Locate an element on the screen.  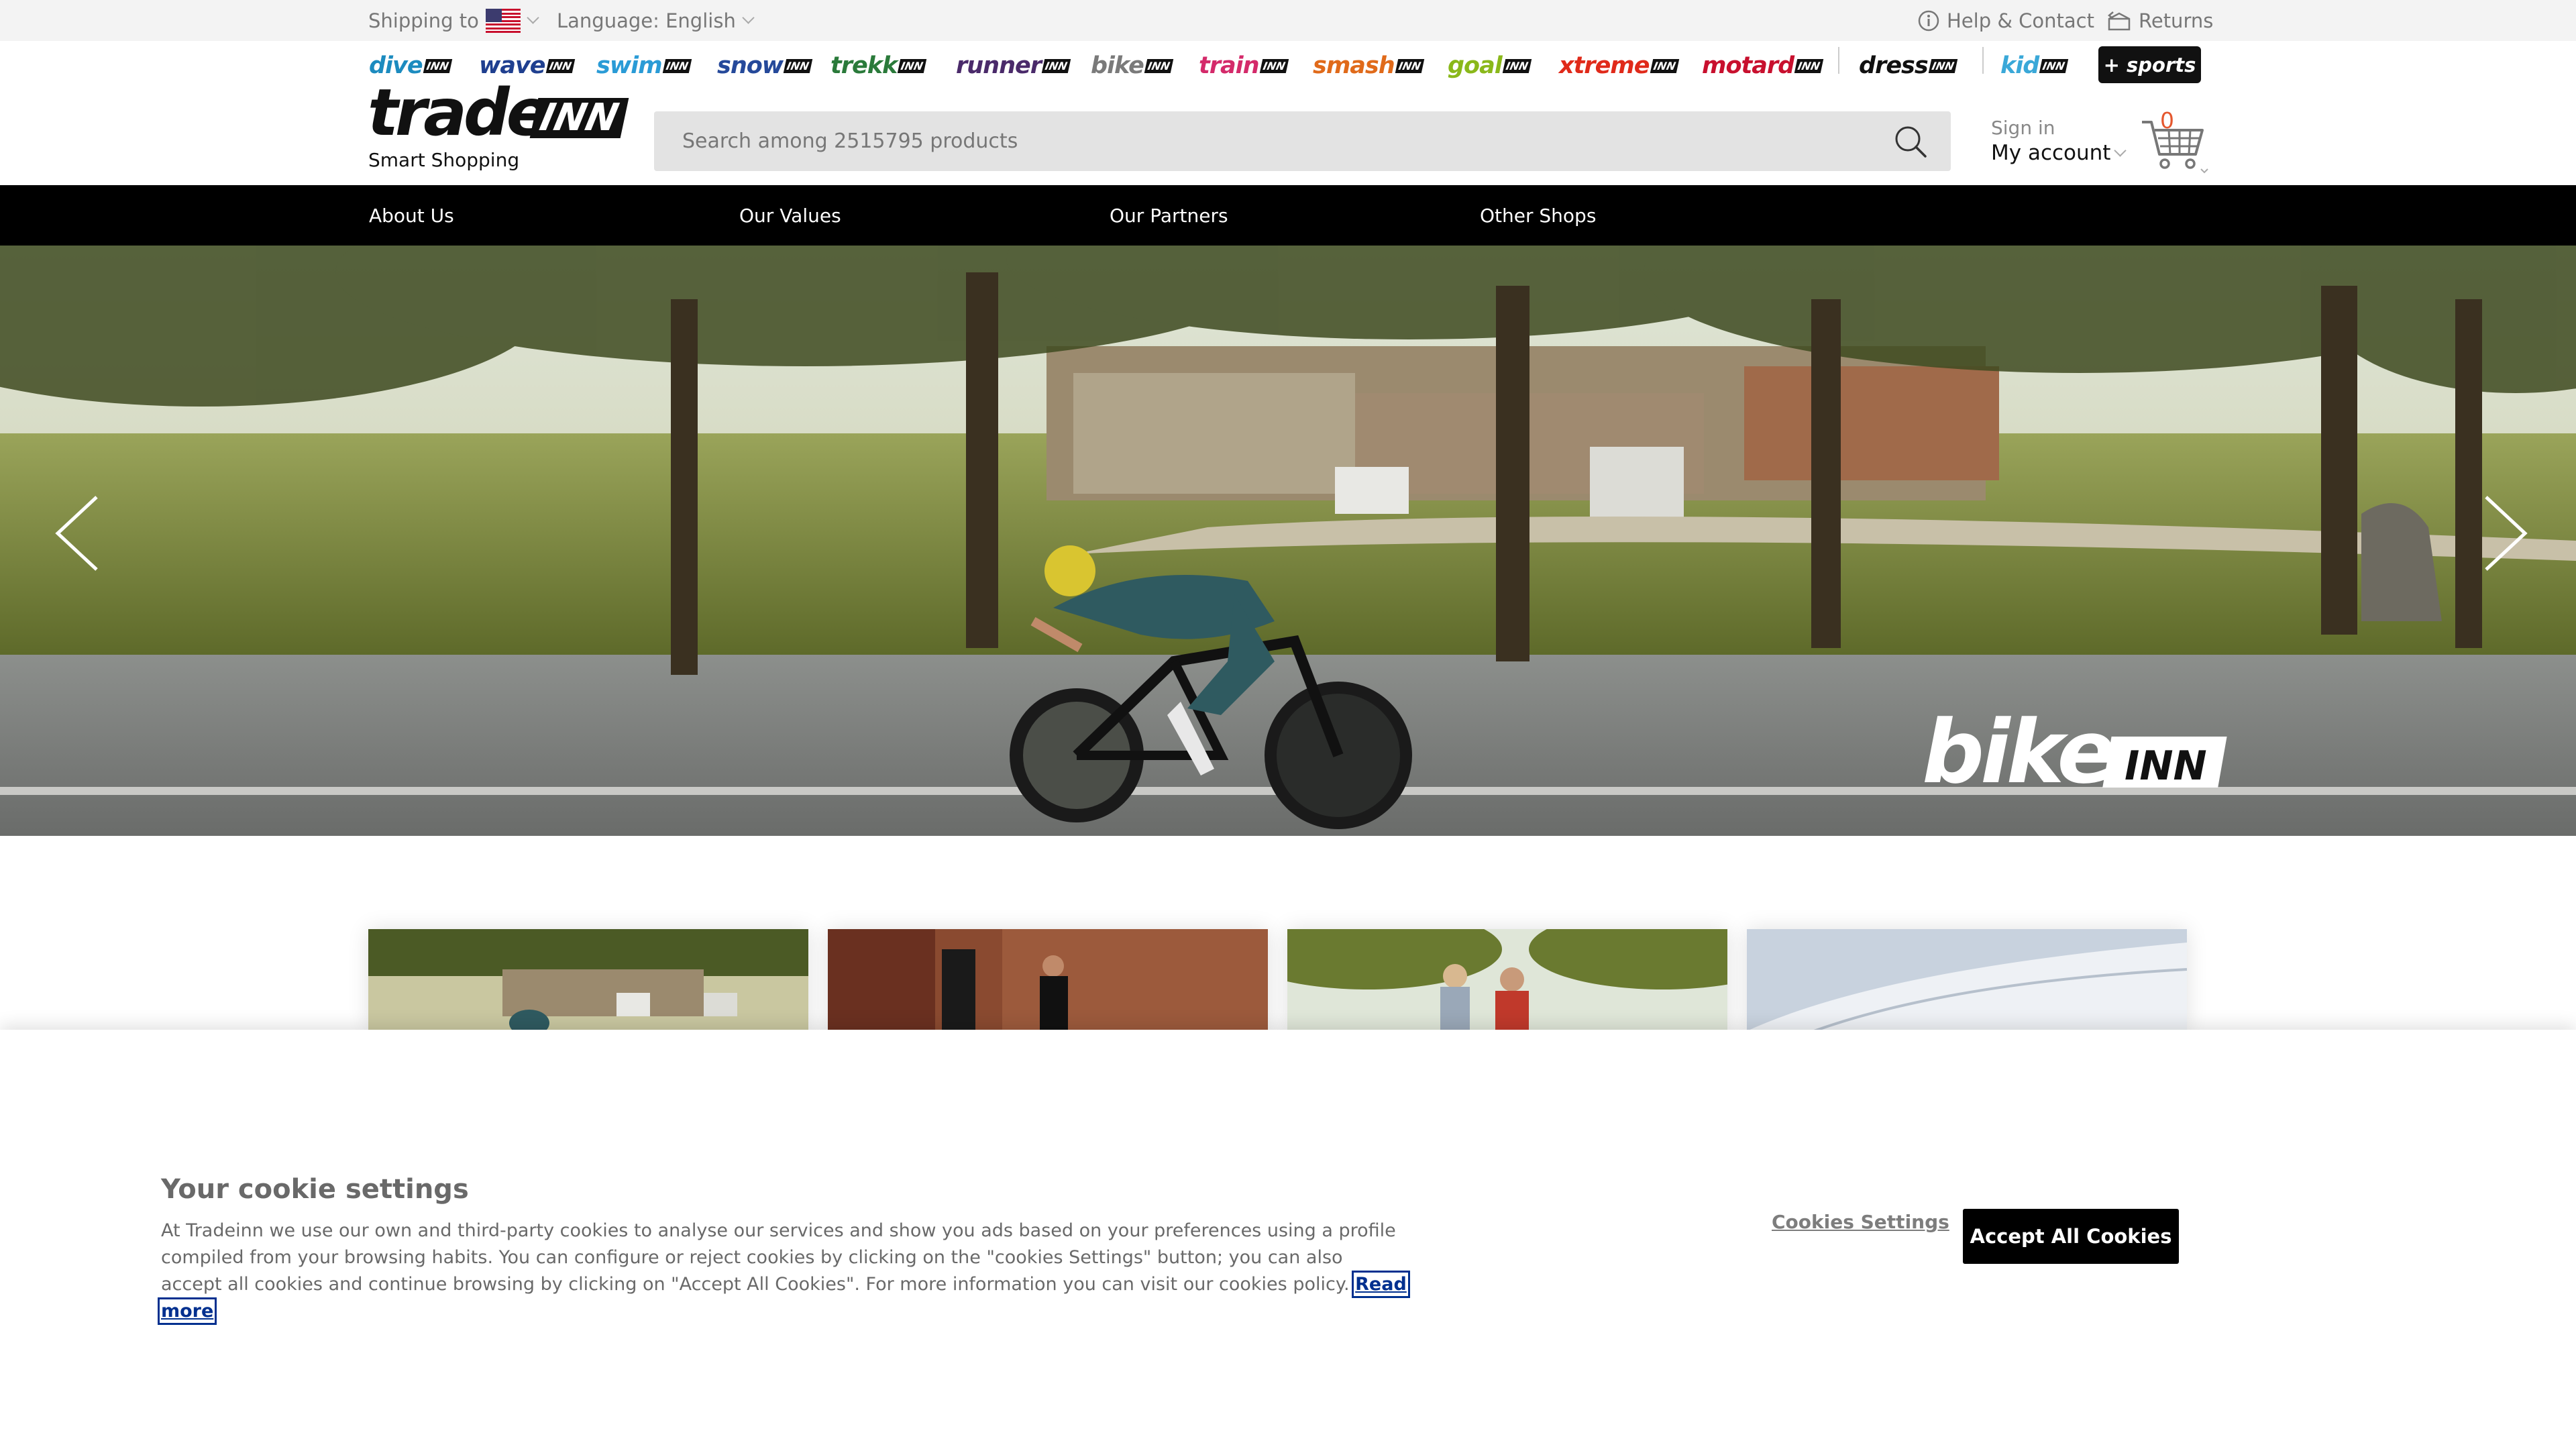
us-flag-icon is located at coordinates (503, 20).